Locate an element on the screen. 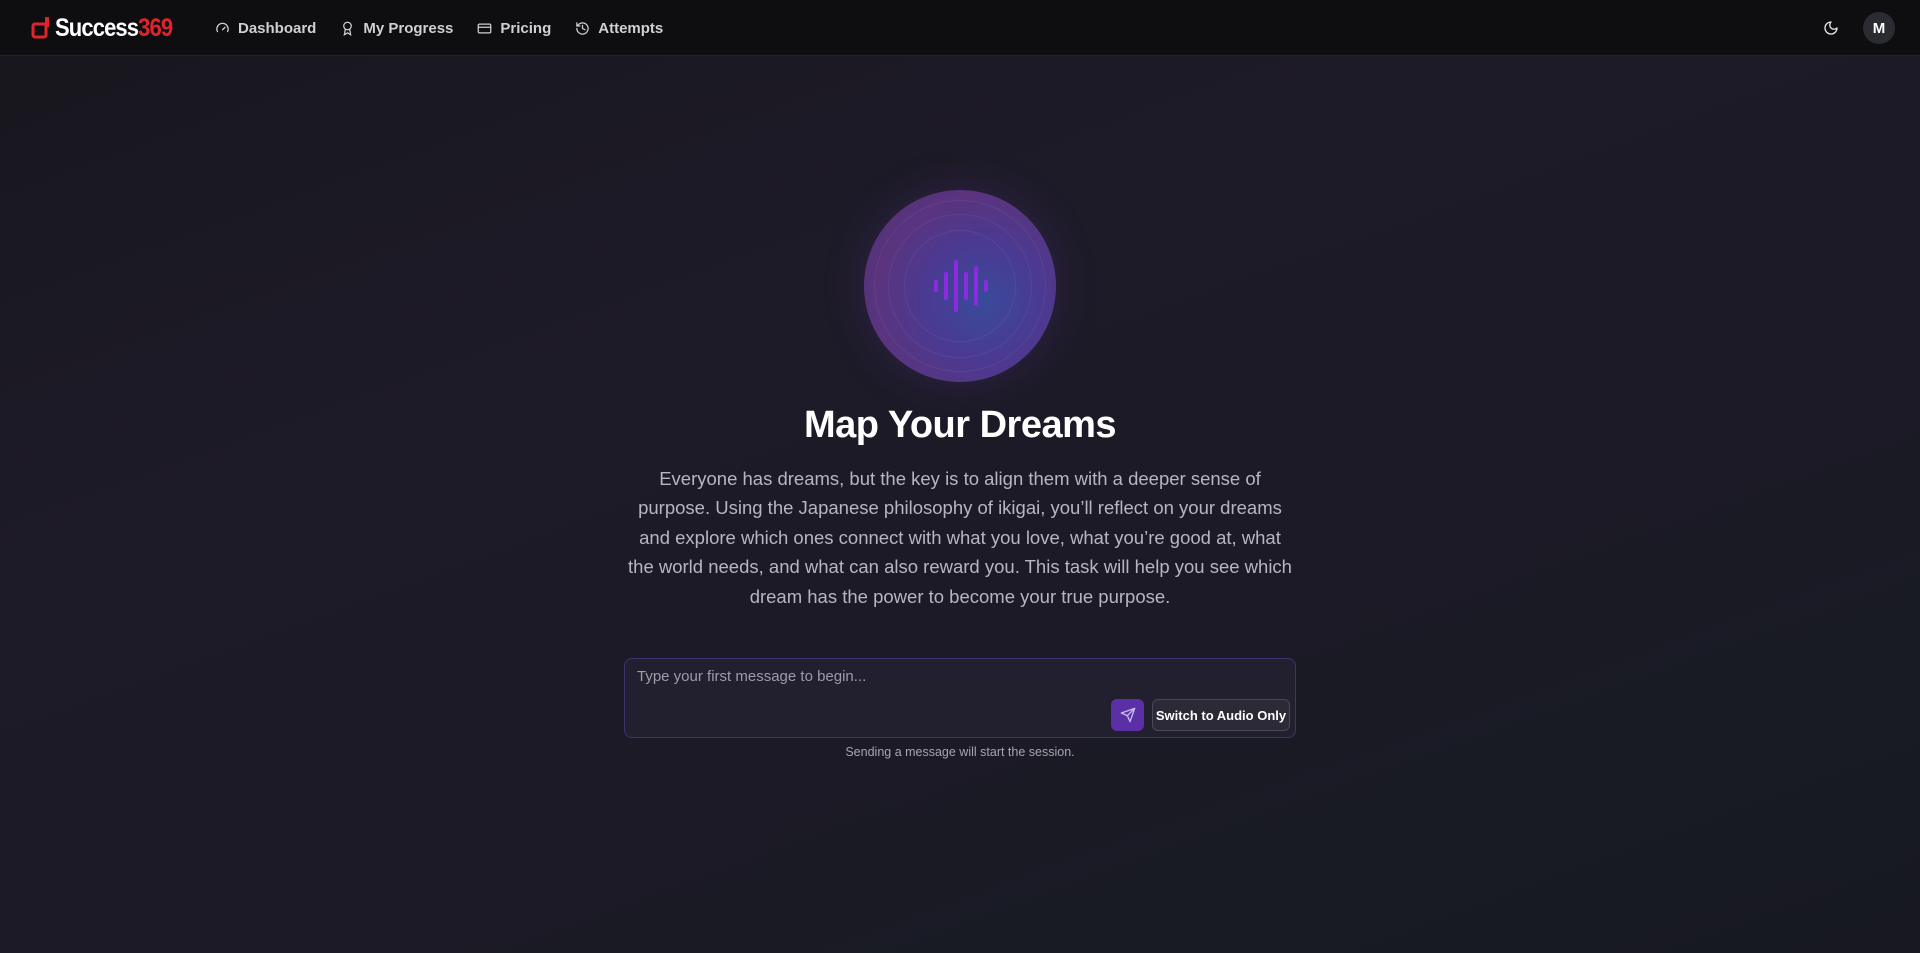 The image size is (1920, 953). gauge-icon is located at coordinates (222, 27).